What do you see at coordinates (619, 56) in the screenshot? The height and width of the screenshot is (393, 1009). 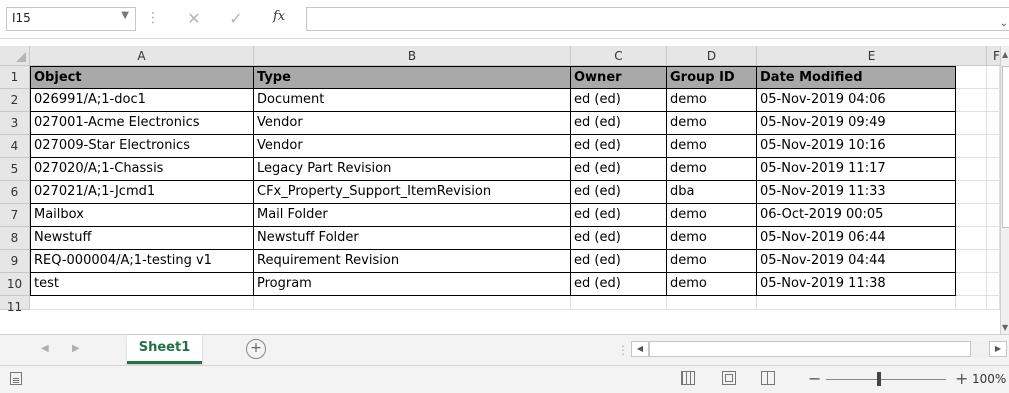 I see `column-header-c: C` at bounding box center [619, 56].